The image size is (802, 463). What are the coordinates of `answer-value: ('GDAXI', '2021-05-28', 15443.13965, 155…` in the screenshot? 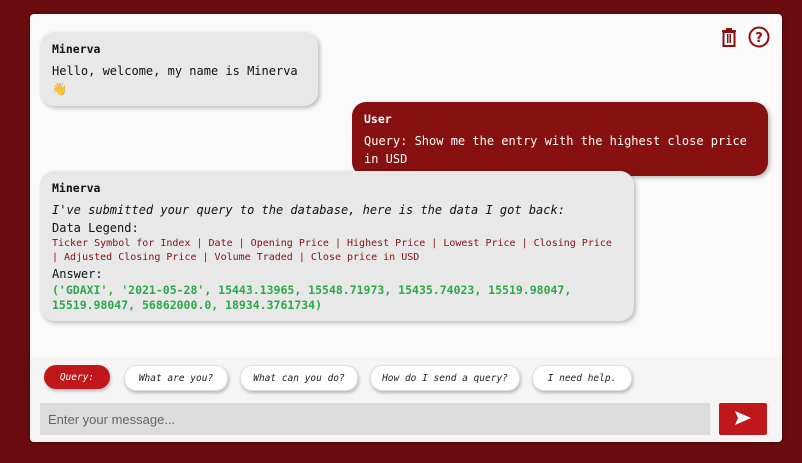 It's located at (312, 297).